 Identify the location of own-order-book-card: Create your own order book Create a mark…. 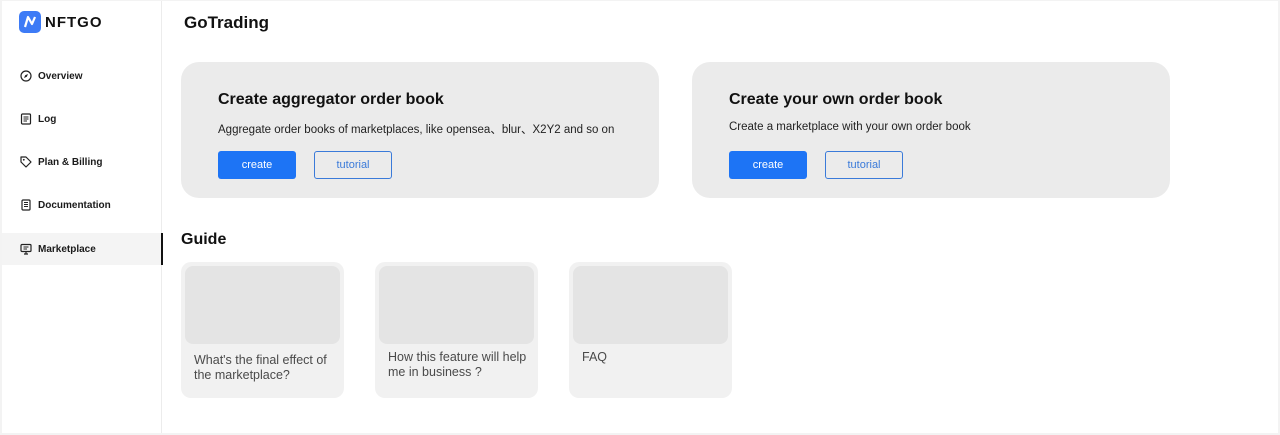
(931, 130).